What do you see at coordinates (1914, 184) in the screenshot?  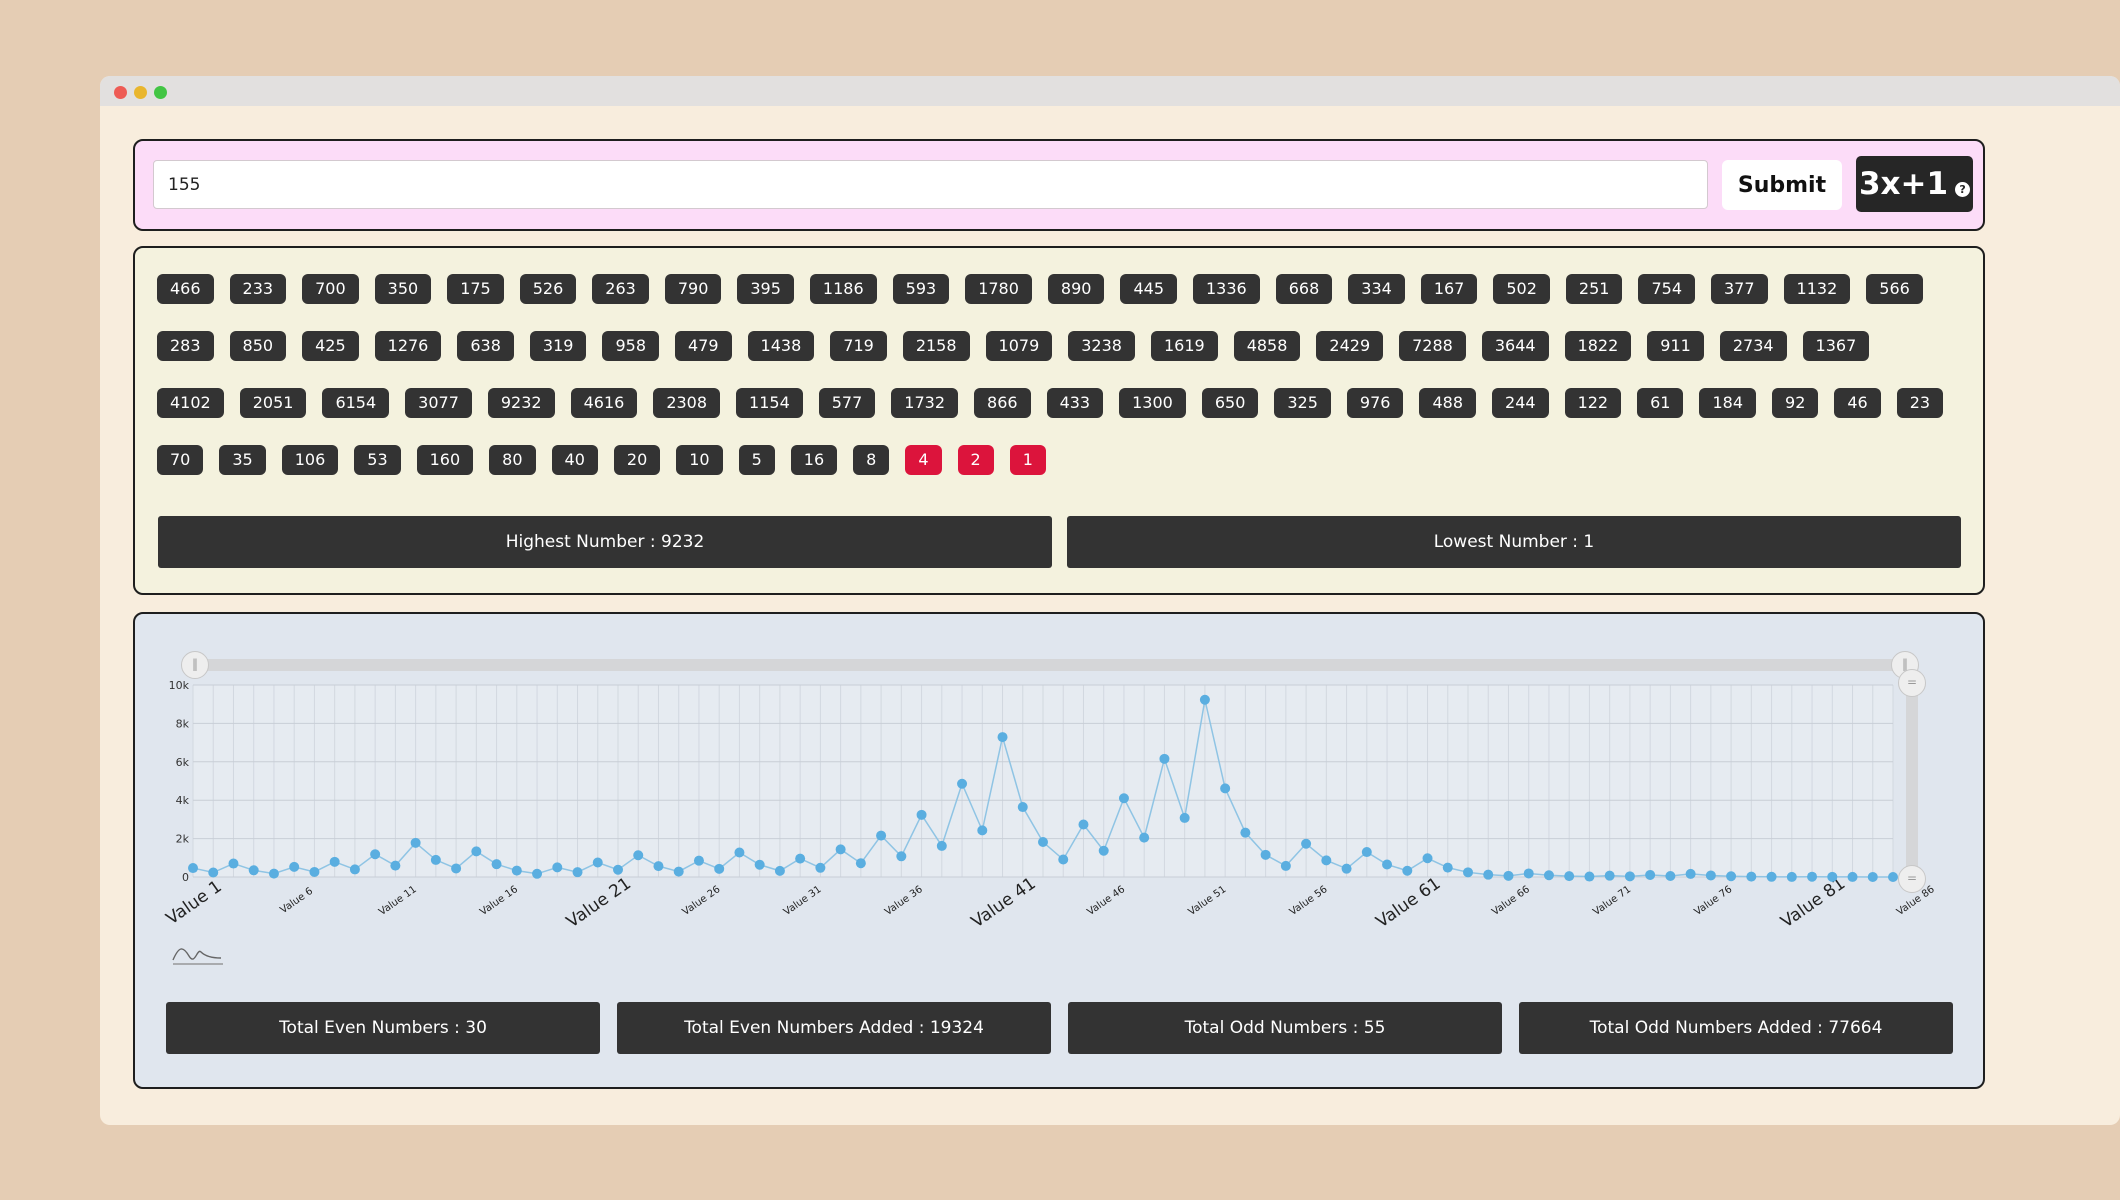 I see `brand-help-button: 3x+1 ?` at bounding box center [1914, 184].